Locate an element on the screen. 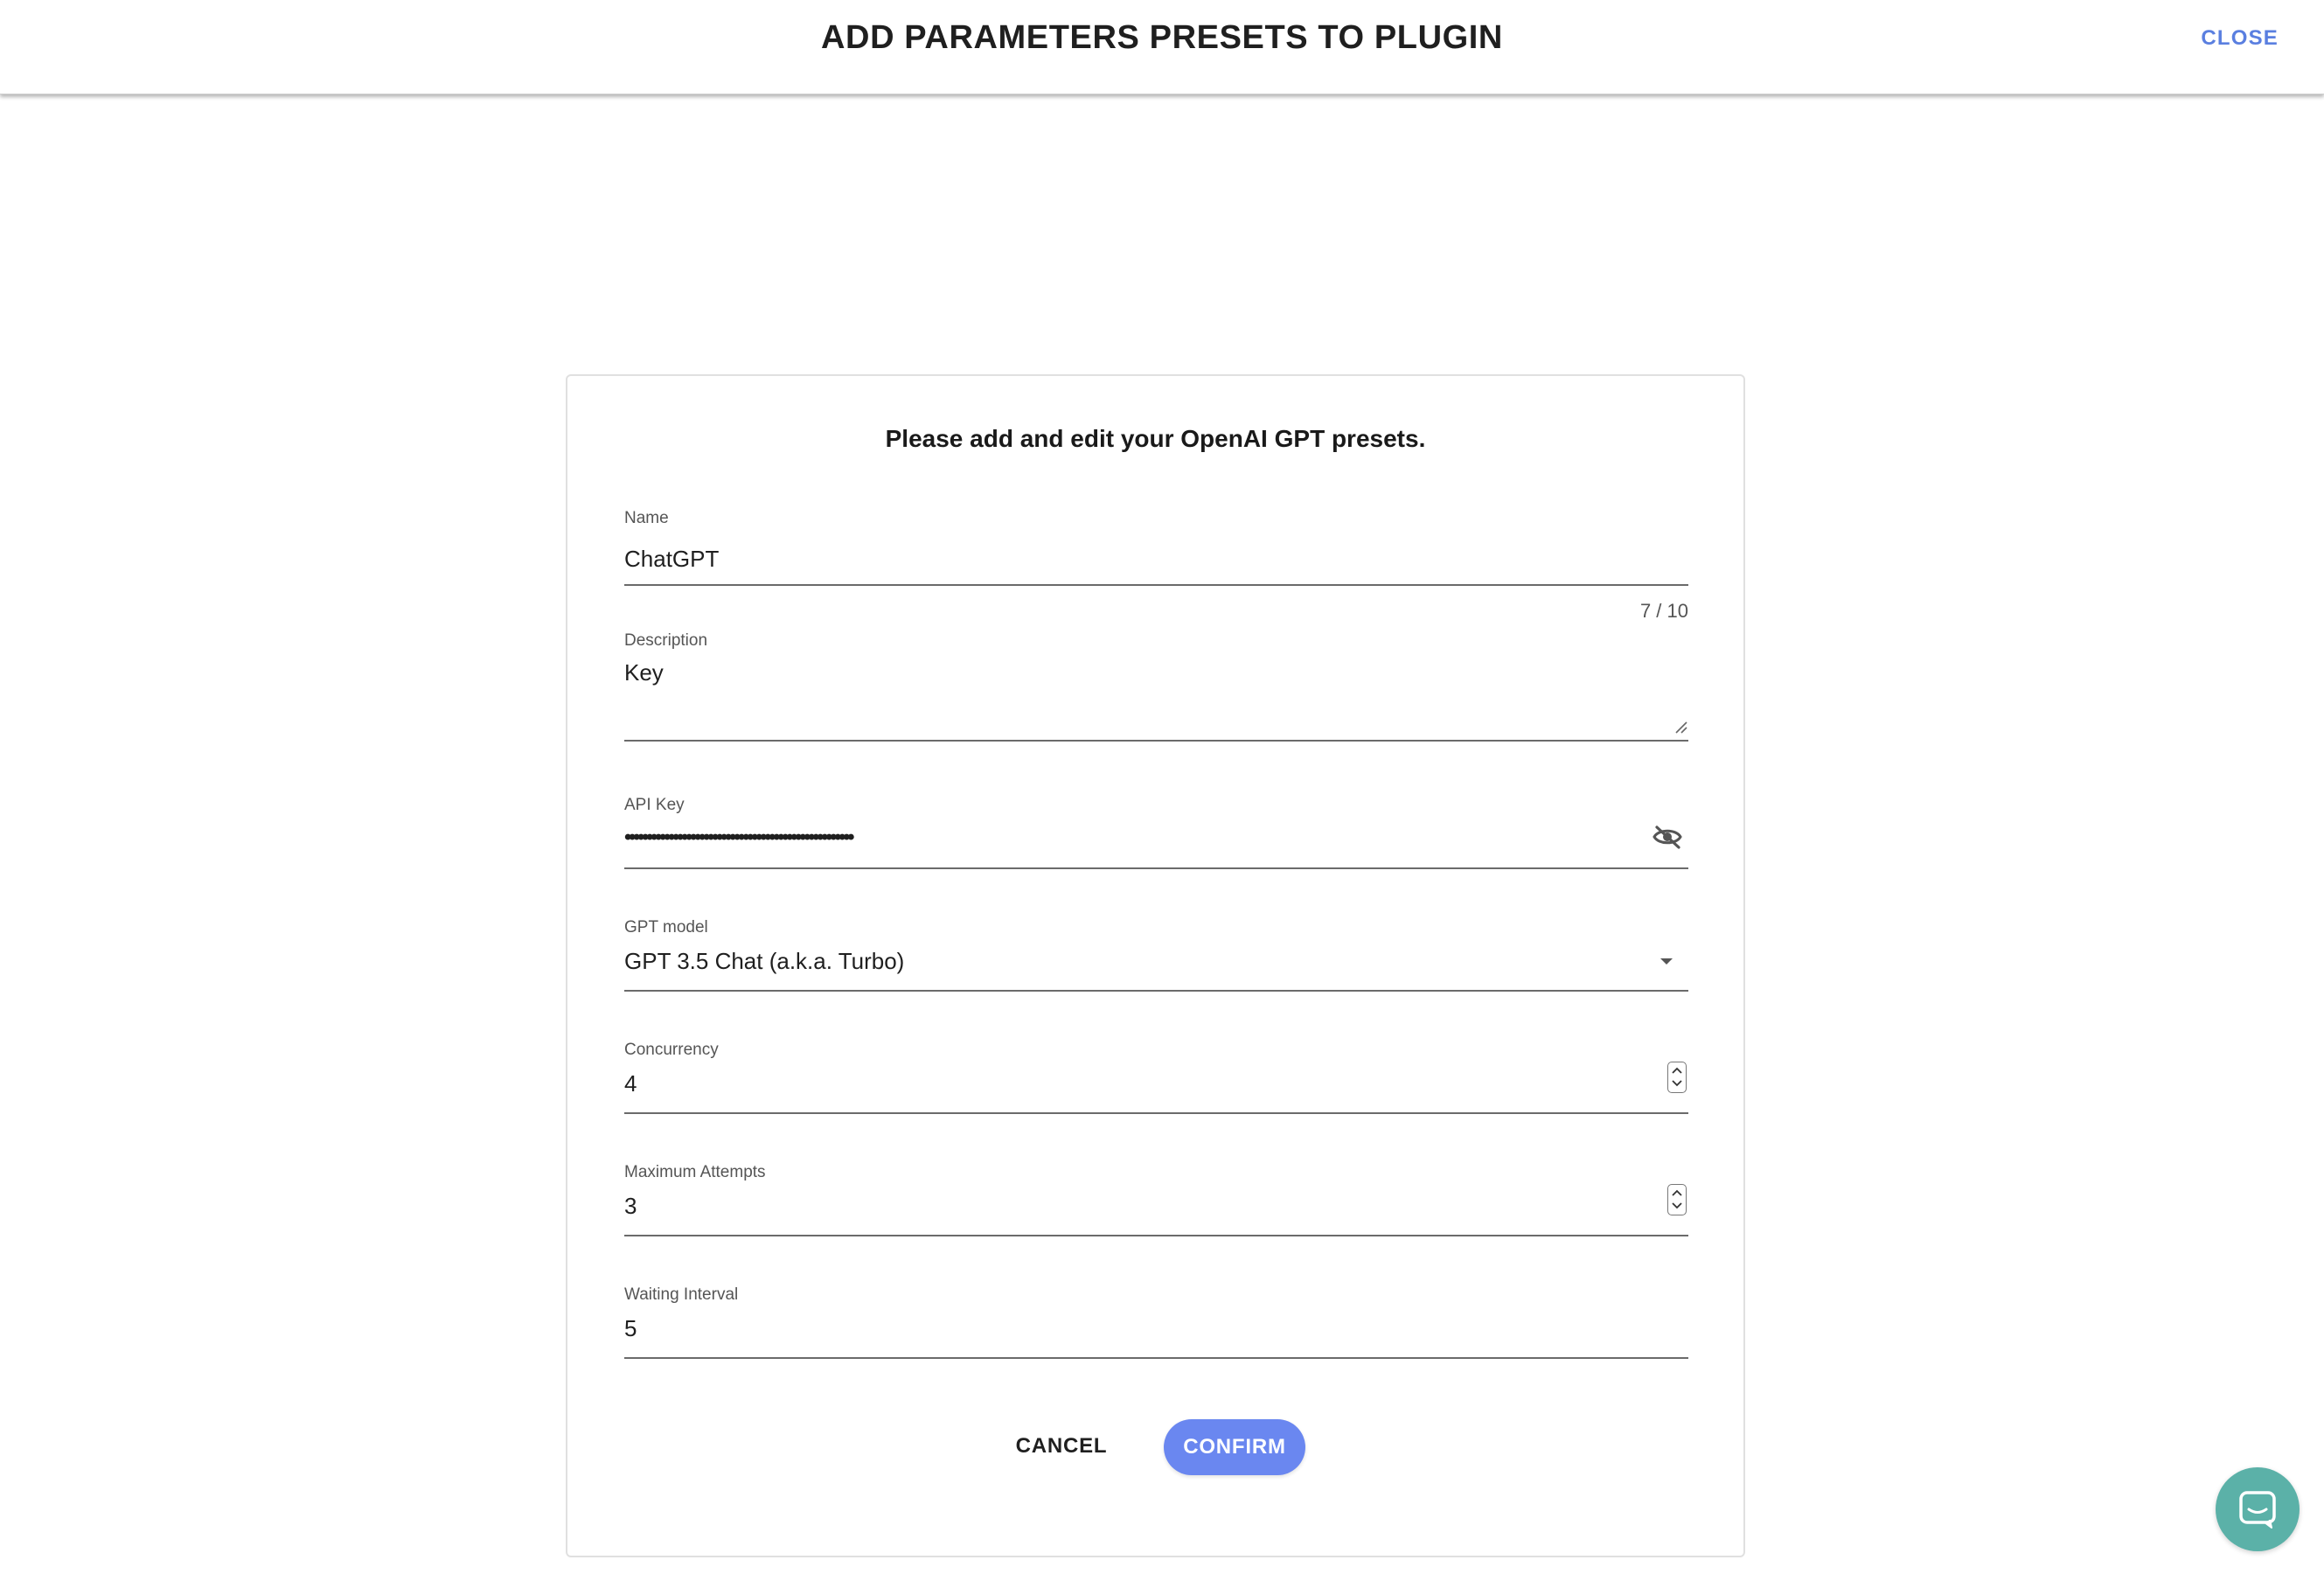  close-button: CLOSE is located at coordinates (2240, 38).